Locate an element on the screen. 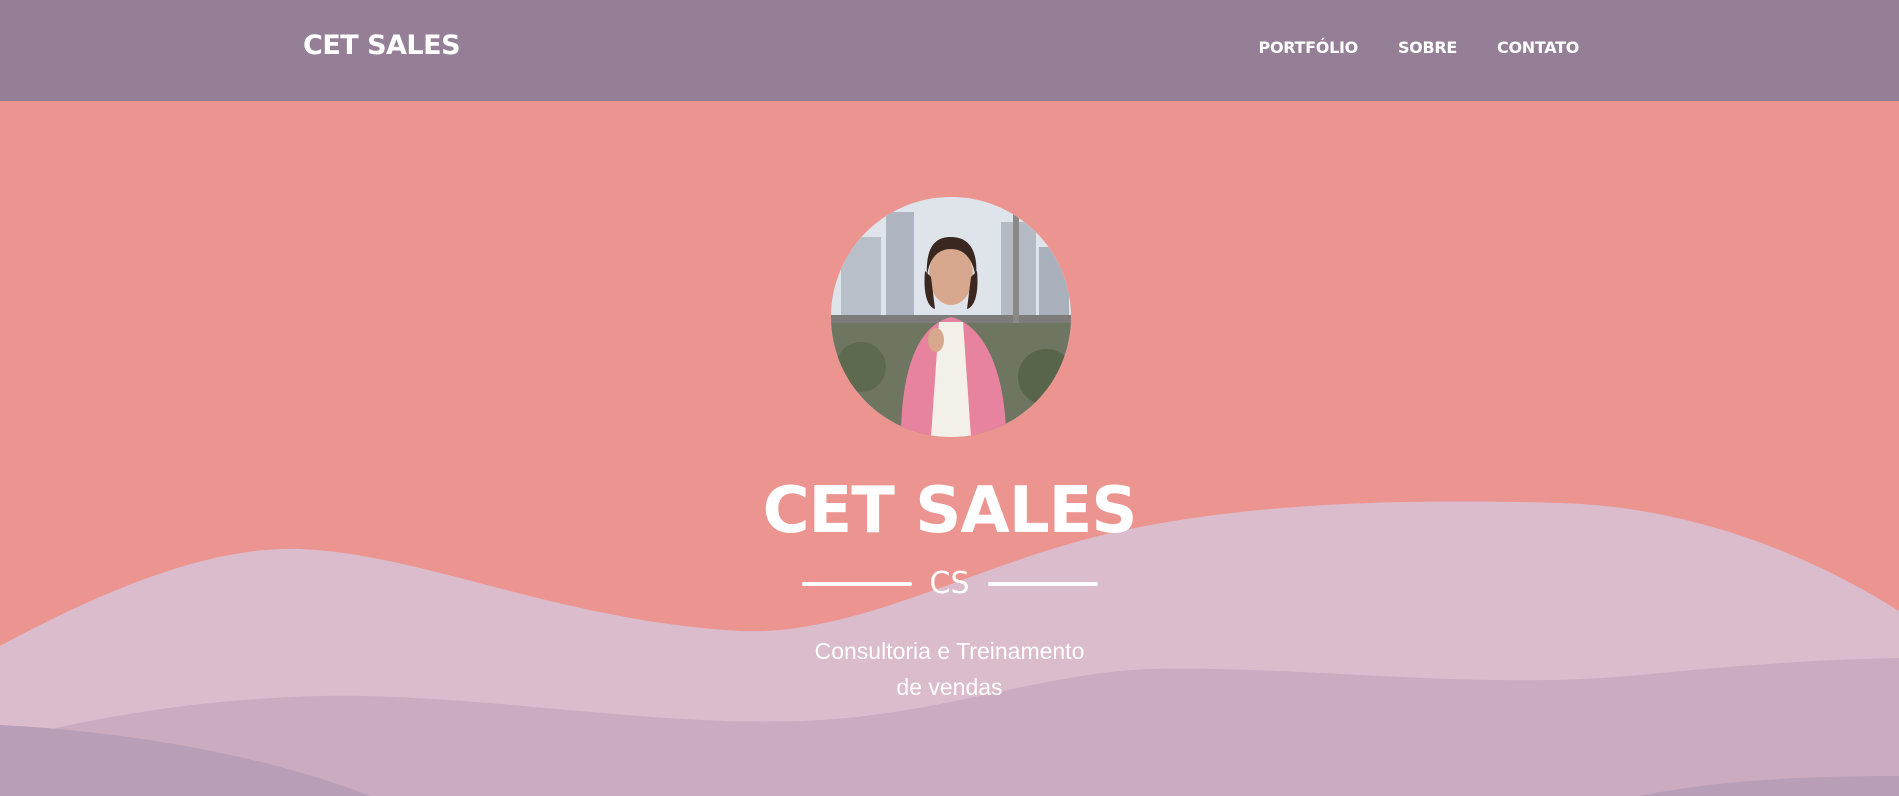 This screenshot has height=796, width=1899. profile-avatar is located at coordinates (951, 317).